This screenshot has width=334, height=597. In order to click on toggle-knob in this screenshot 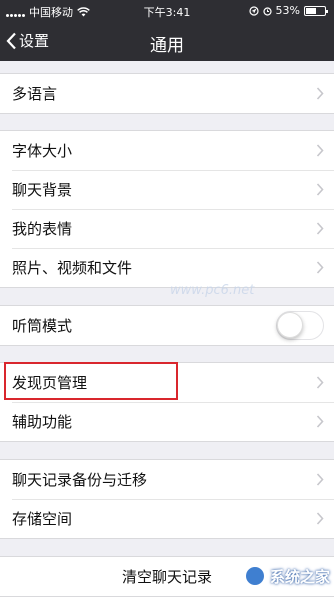, I will do `click(290, 325)`.